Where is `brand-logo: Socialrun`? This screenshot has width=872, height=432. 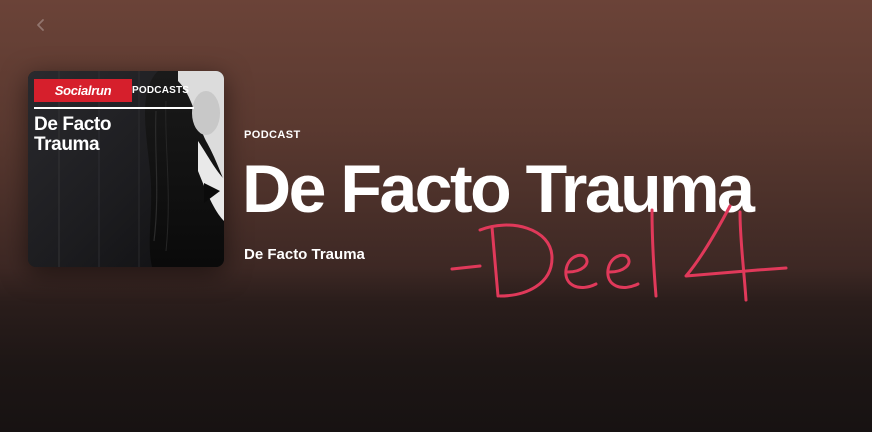 brand-logo: Socialrun is located at coordinates (83, 90).